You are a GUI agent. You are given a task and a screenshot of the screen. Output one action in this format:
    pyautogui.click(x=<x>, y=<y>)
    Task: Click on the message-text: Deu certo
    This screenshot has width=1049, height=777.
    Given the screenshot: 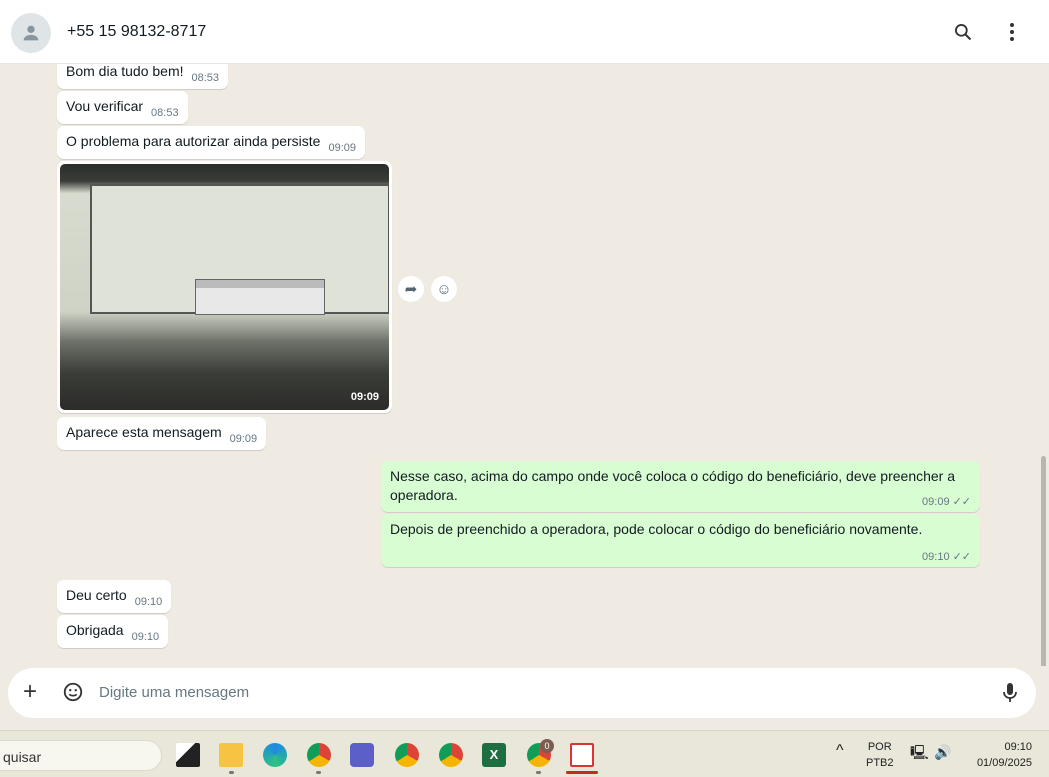 What is the action you would take?
    pyautogui.click(x=96, y=595)
    